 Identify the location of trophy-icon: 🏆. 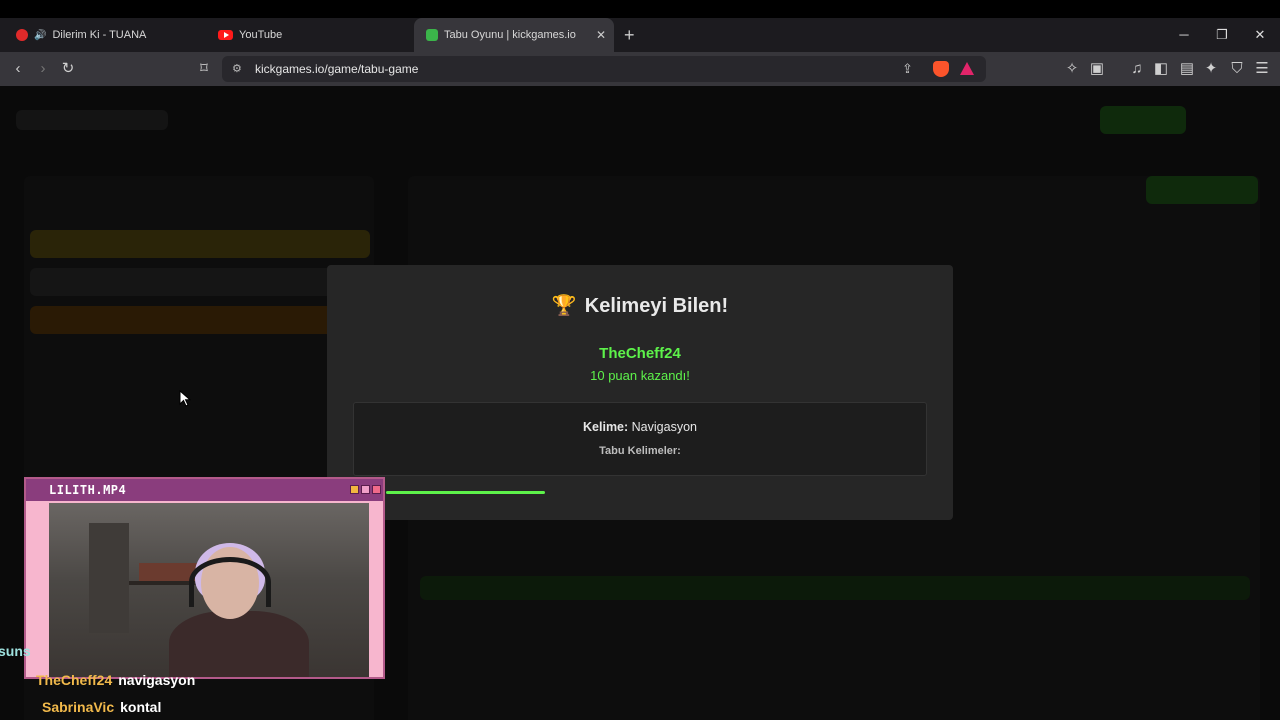
(564, 306).